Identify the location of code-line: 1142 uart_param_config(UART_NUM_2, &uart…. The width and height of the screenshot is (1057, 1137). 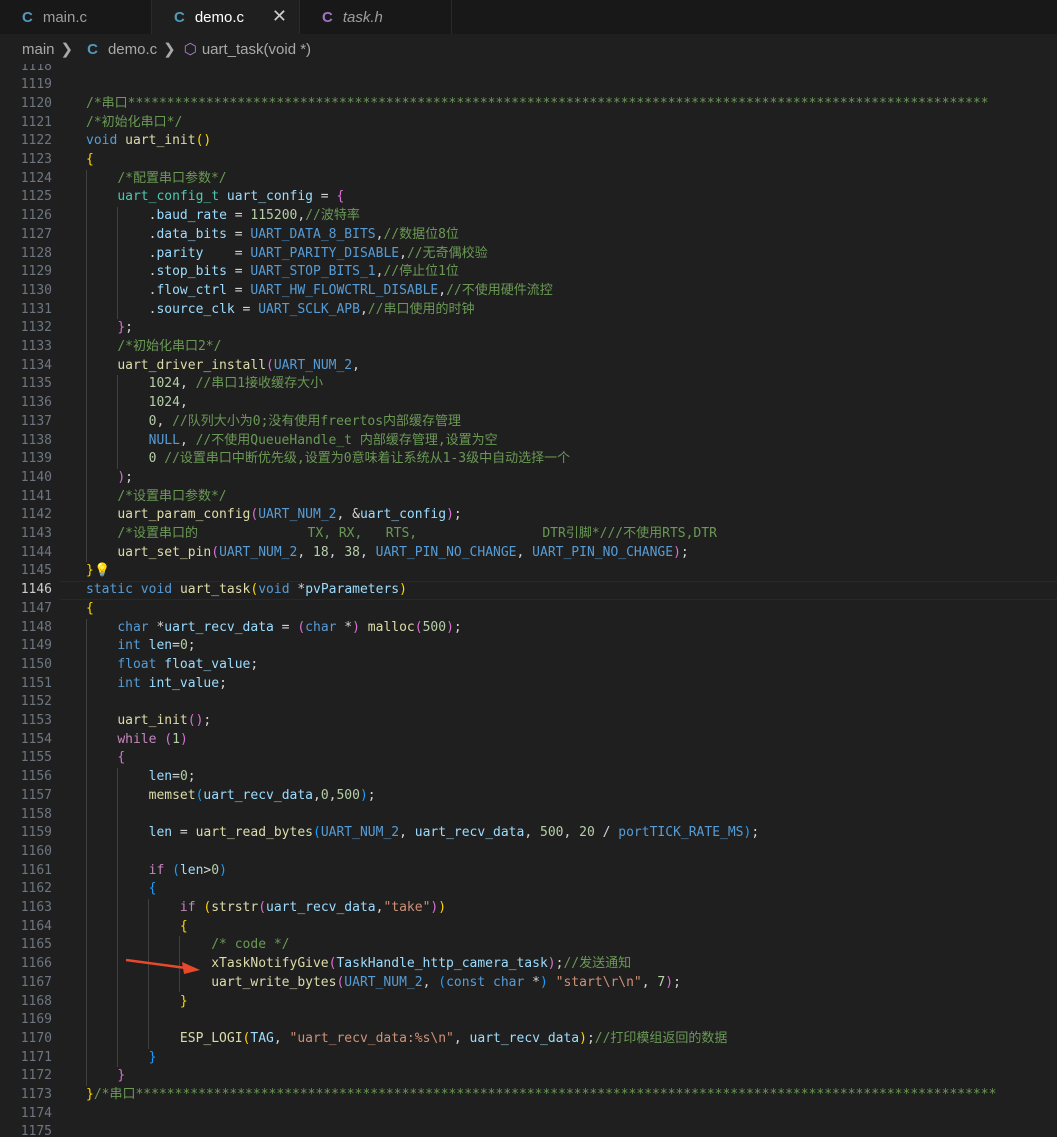
(528, 515).